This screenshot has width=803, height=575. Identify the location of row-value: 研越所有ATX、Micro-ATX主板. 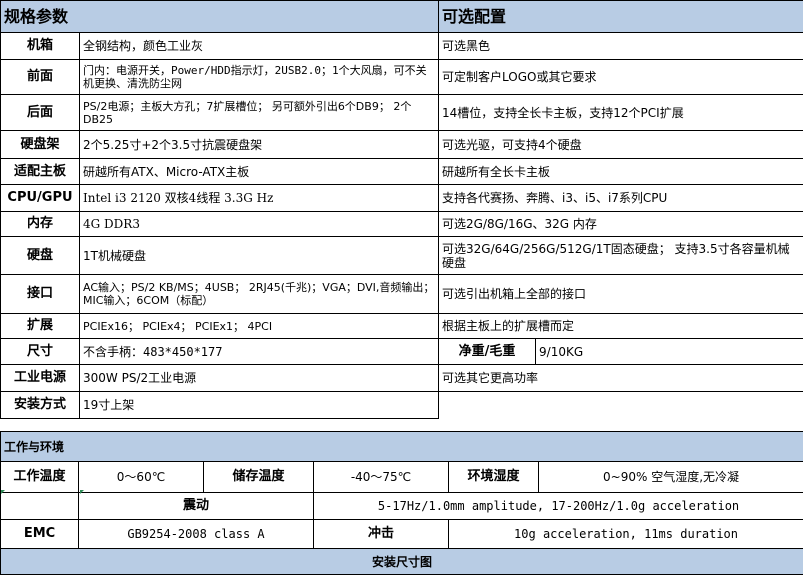
(259, 171).